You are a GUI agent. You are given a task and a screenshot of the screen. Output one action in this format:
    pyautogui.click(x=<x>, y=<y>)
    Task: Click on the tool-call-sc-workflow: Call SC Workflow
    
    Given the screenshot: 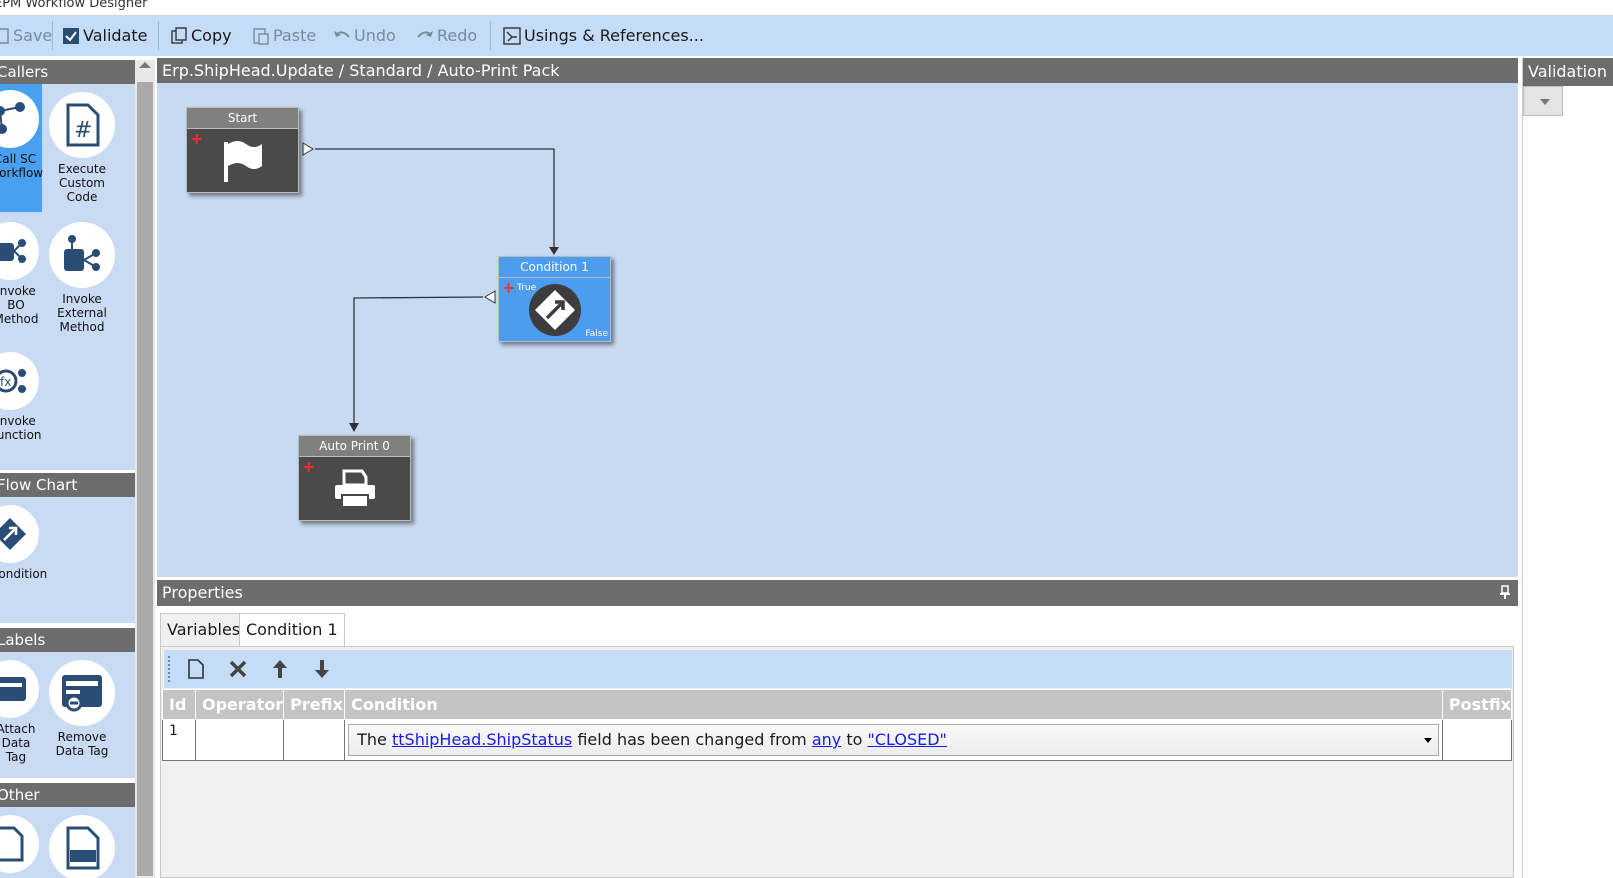 What is the action you would take?
    pyautogui.click(x=21, y=148)
    